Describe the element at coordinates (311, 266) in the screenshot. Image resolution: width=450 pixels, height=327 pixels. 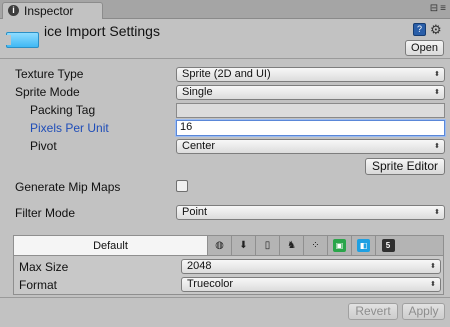
I see `max-size-dropdown: 2048 ⬍` at that location.